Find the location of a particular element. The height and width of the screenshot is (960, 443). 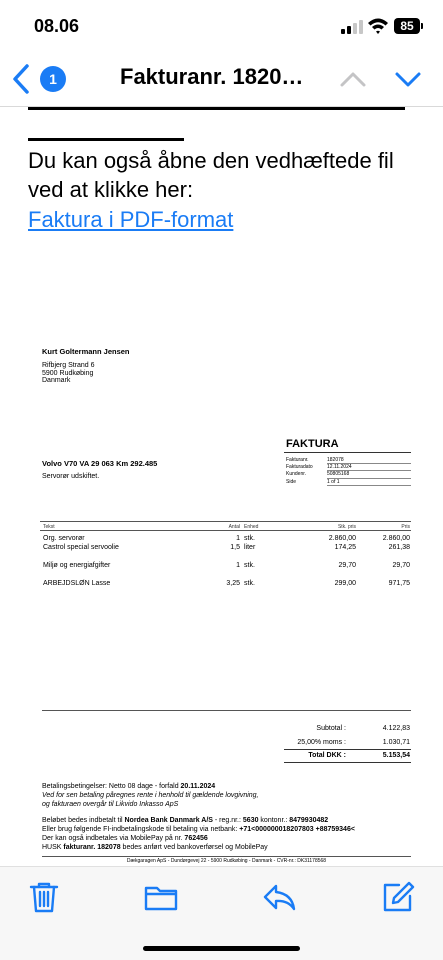

wifi-icon is located at coordinates (378, 26).